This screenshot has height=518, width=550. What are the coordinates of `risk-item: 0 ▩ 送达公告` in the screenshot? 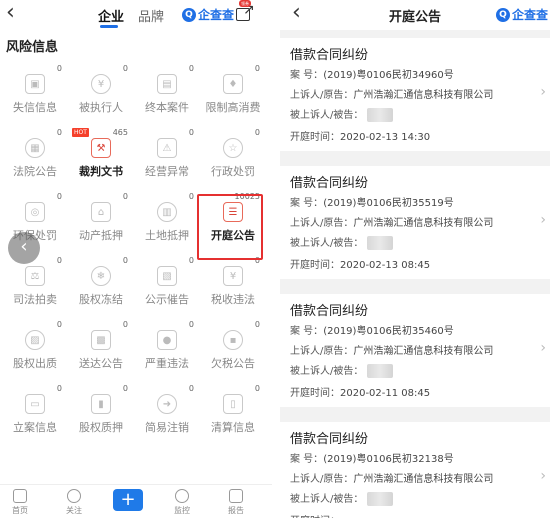 It's located at (101, 354).